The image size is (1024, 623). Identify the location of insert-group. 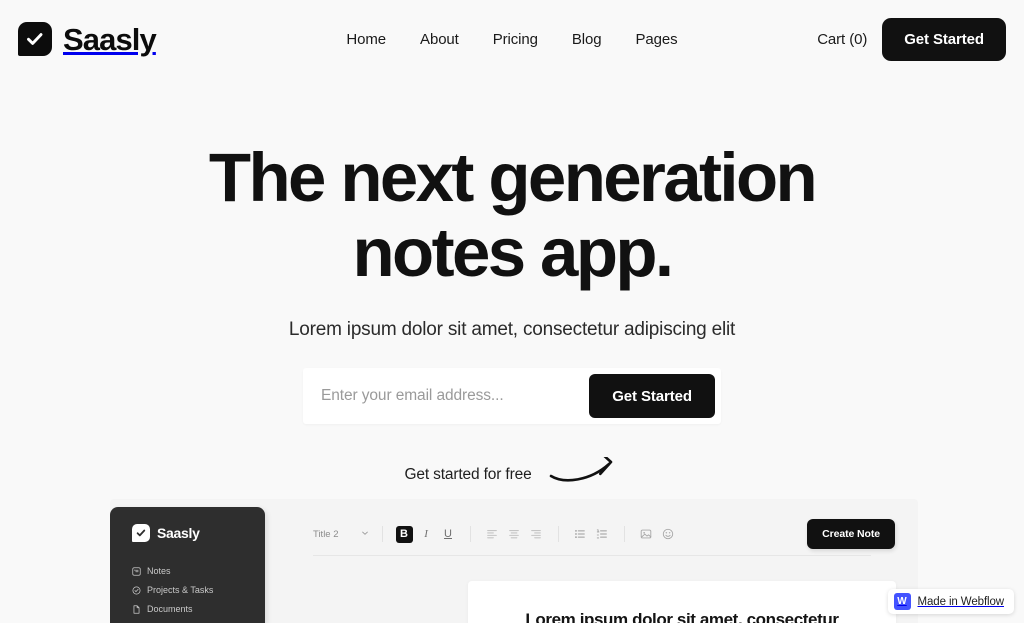
(657, 534).